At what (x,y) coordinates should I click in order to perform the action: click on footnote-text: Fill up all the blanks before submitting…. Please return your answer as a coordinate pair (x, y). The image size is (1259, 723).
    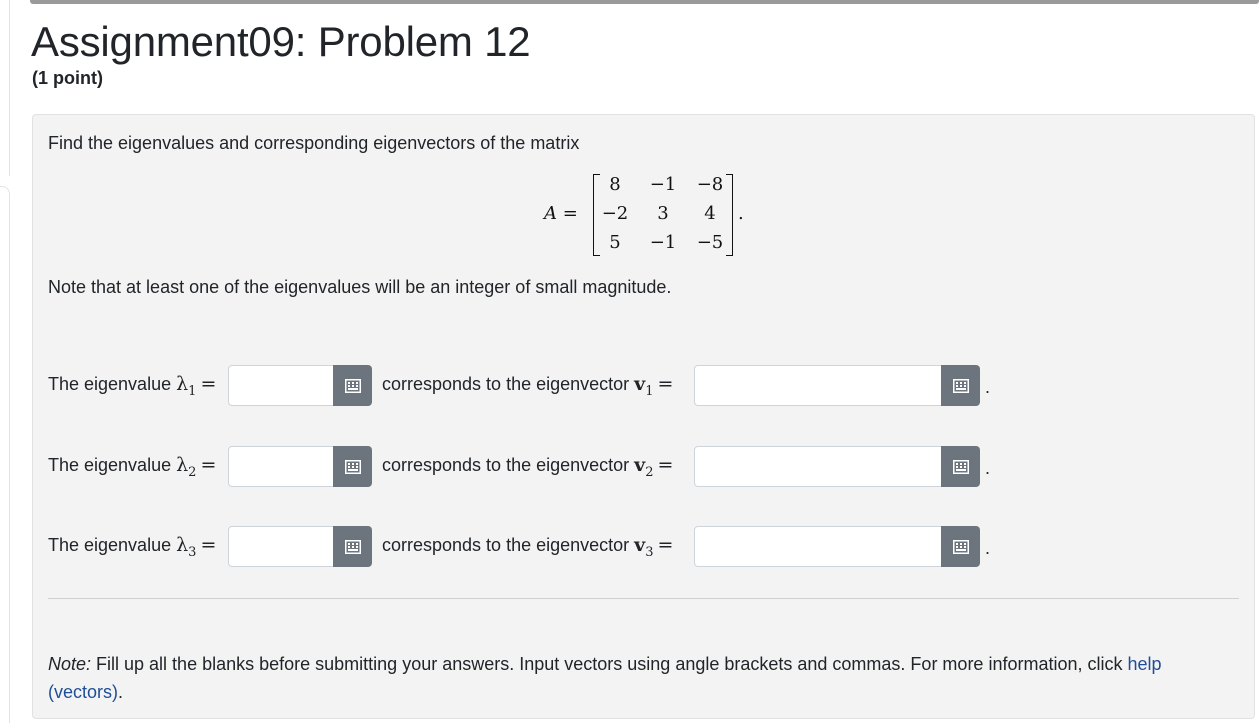
    Looking at the image, I should click on (609, 664).